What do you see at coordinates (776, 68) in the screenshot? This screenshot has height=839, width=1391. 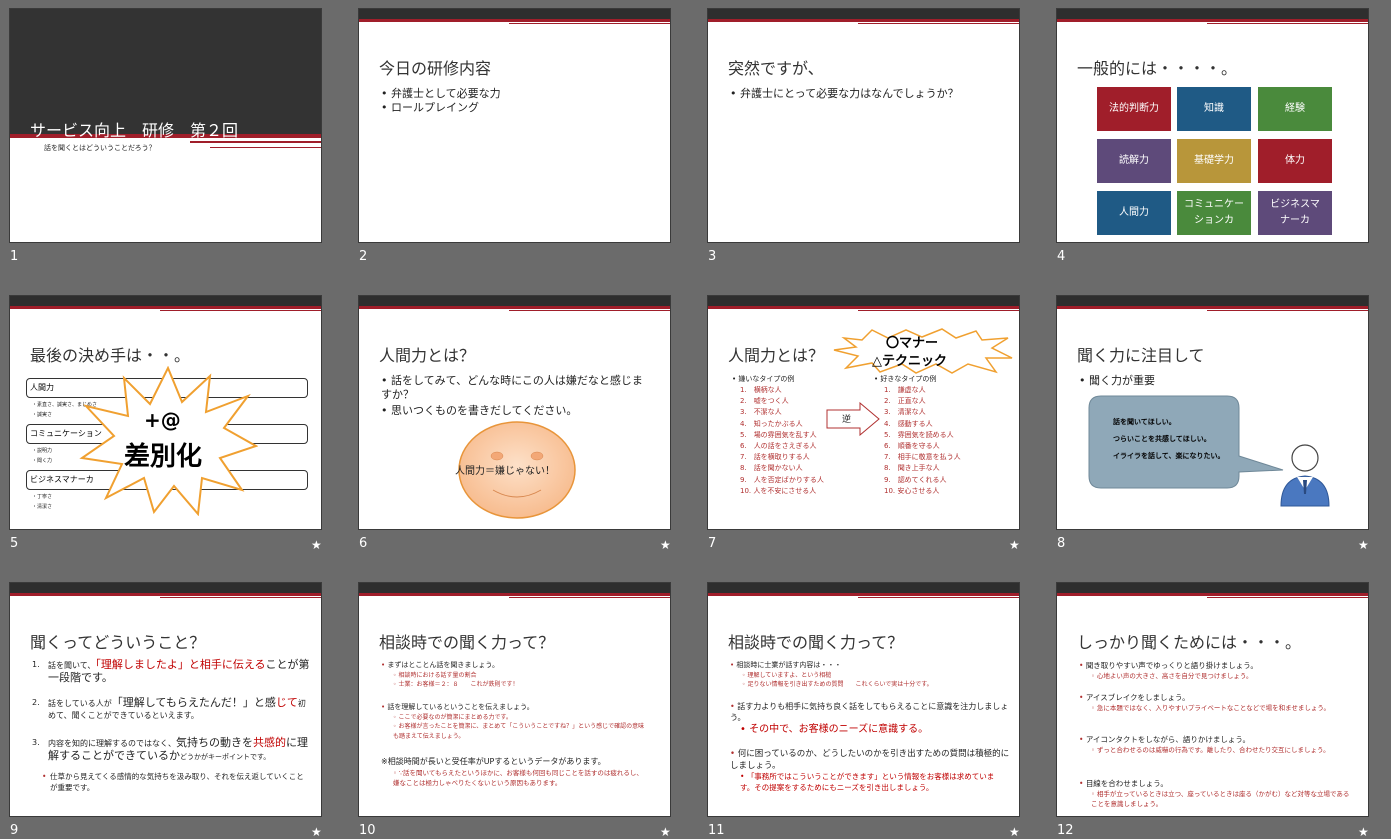 I see `slide-title: 突然ですが、` at bounding box center [776, 68].